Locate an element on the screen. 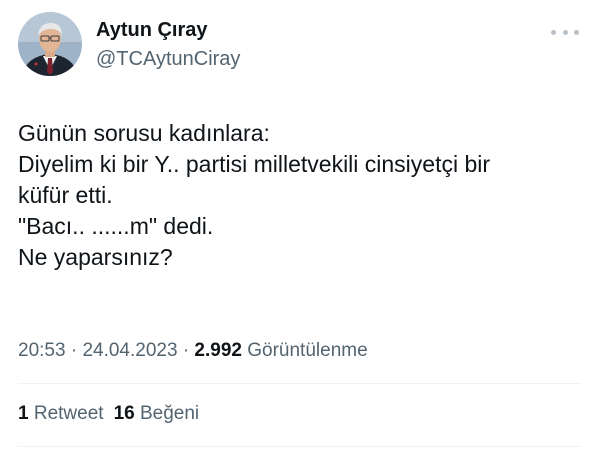 The height and width of the screenshot is (450, 599). tweet-text-line: Ne yaparsınız? is located at coordinates (95, 257).